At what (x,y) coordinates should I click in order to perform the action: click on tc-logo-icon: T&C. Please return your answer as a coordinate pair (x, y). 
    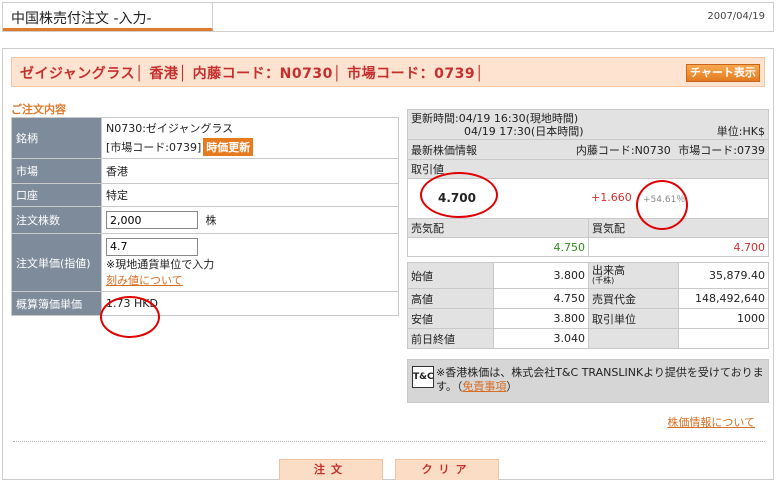
    Looking at the image, I should click on (423, 377).